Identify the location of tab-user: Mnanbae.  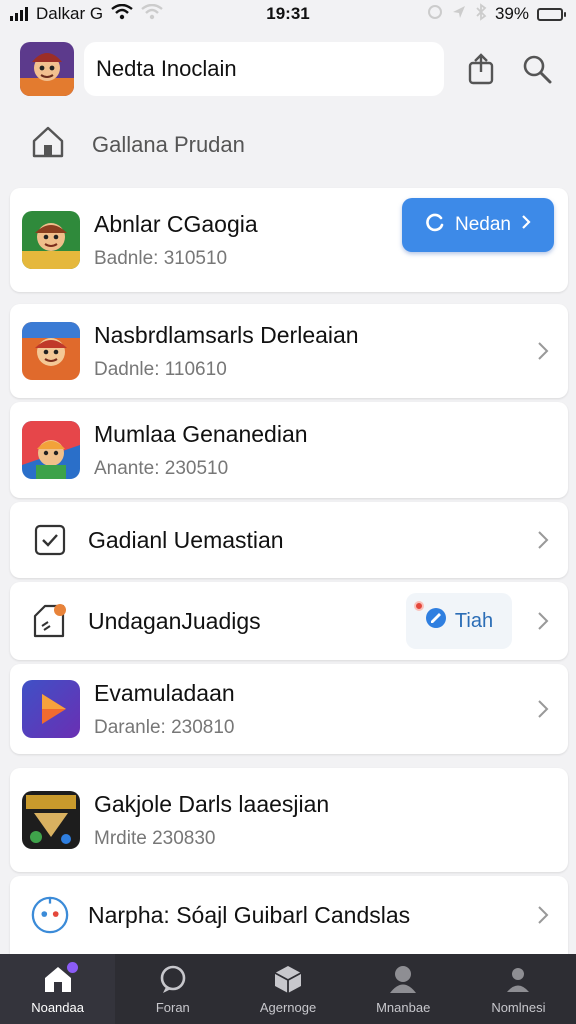
(403, 989).